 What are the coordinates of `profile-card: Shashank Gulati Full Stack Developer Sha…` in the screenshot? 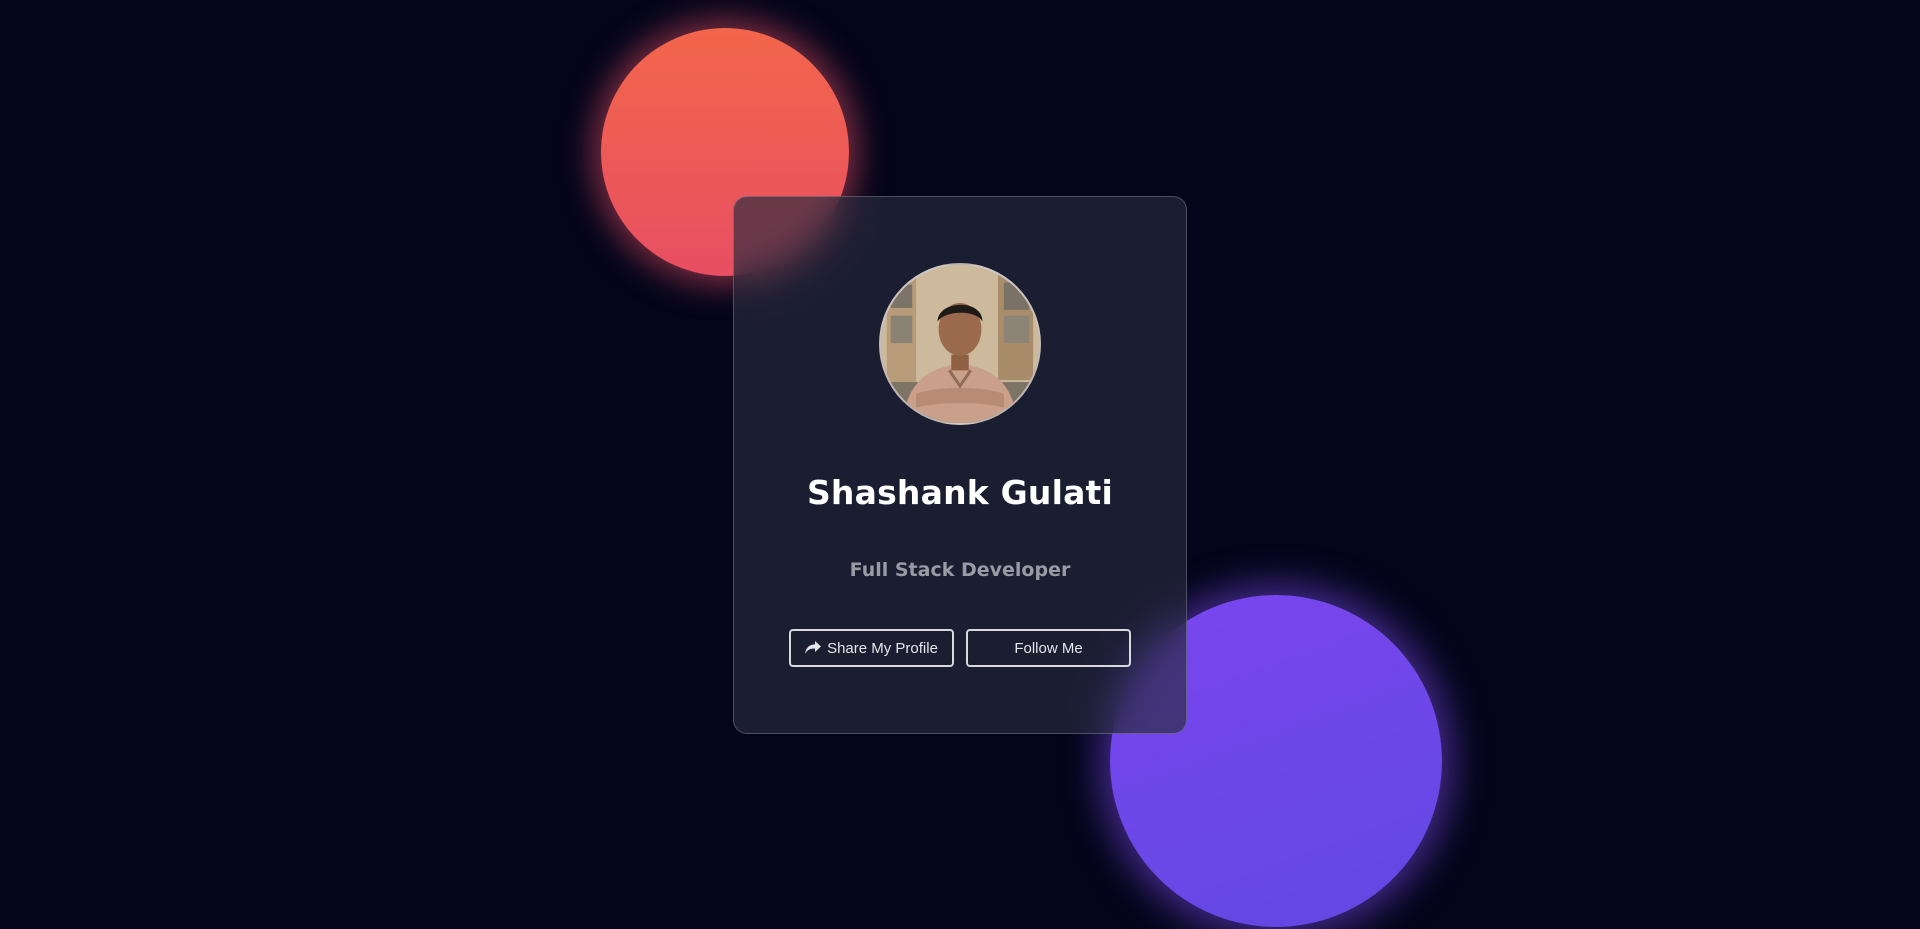 It's located at (960, 465).